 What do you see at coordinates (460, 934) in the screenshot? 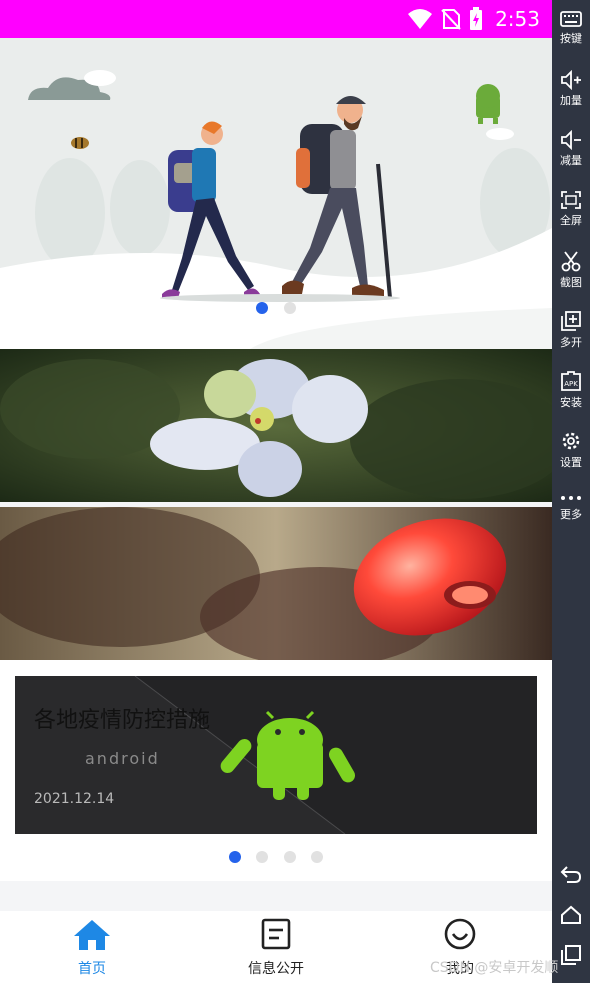
I see `smiley-icon` at bounding box center [460, 934].